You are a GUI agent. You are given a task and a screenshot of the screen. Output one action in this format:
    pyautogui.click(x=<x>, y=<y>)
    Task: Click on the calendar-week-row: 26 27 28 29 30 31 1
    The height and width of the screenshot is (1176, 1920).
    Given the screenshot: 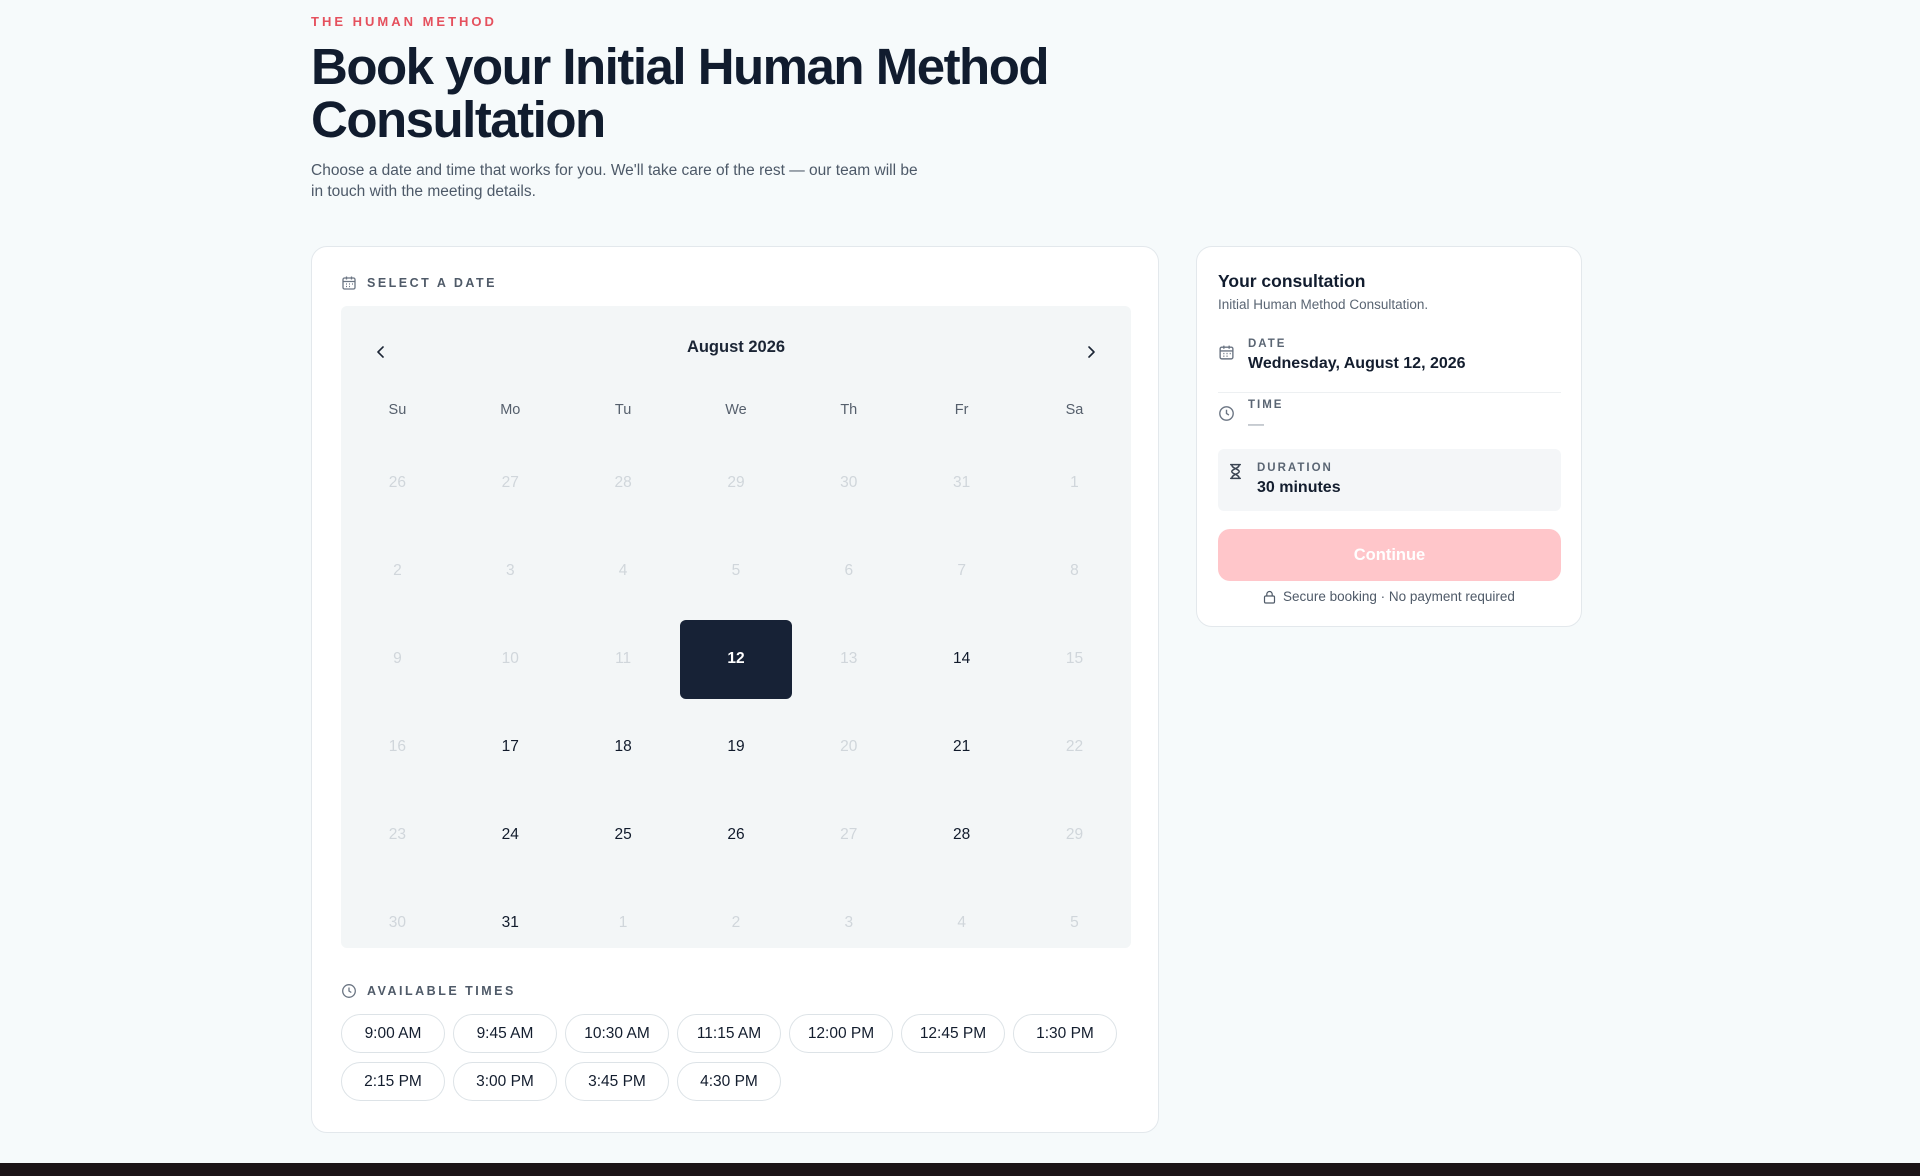 What is the action you would take?
    pyautogui.click(x=736, y=483)
    